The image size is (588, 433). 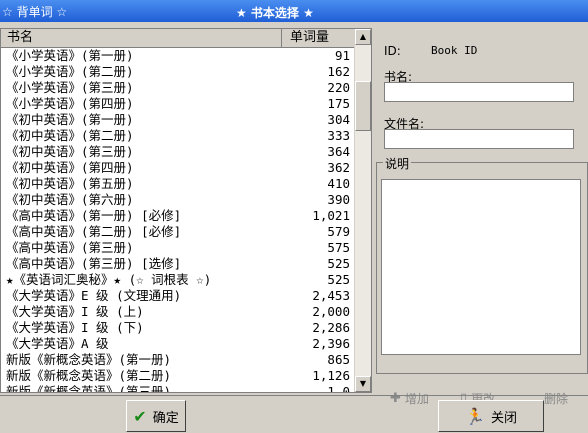 What do you see at coordinates (178, 312) in the screenshot?
I see `book-row: 《大学英语》I 级 (上) 2,000` at bounding box center [178, 312].